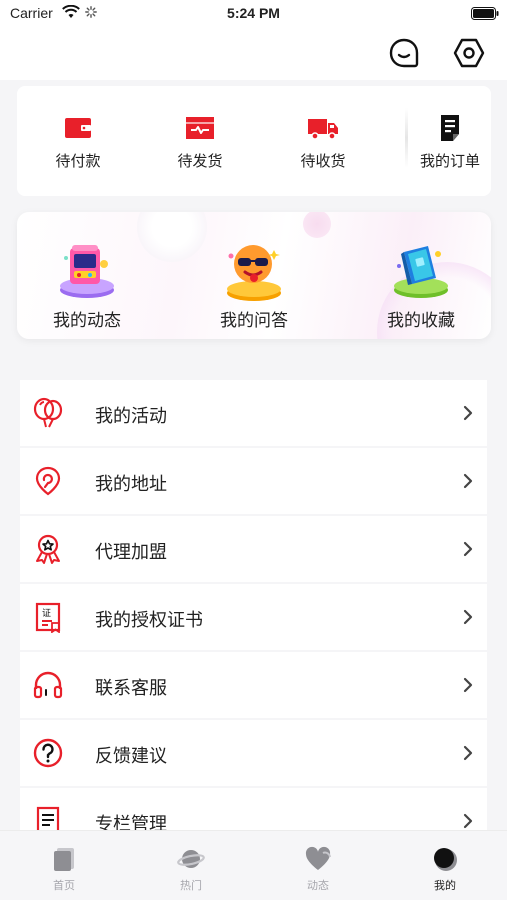 Image resolution: width=507 pixels, height=900 pixels. Describe the element at coordinates (64, 885) in the screenshot. I see `tab-label: 首页` at that location.